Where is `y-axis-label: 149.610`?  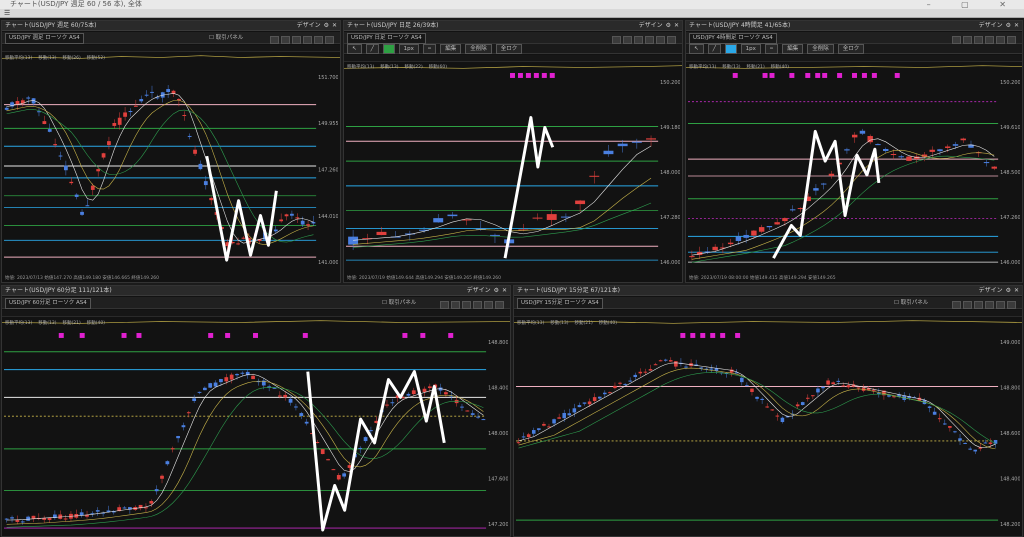 y-axis-label: 149.610 is located at coordinates (1010, 128).